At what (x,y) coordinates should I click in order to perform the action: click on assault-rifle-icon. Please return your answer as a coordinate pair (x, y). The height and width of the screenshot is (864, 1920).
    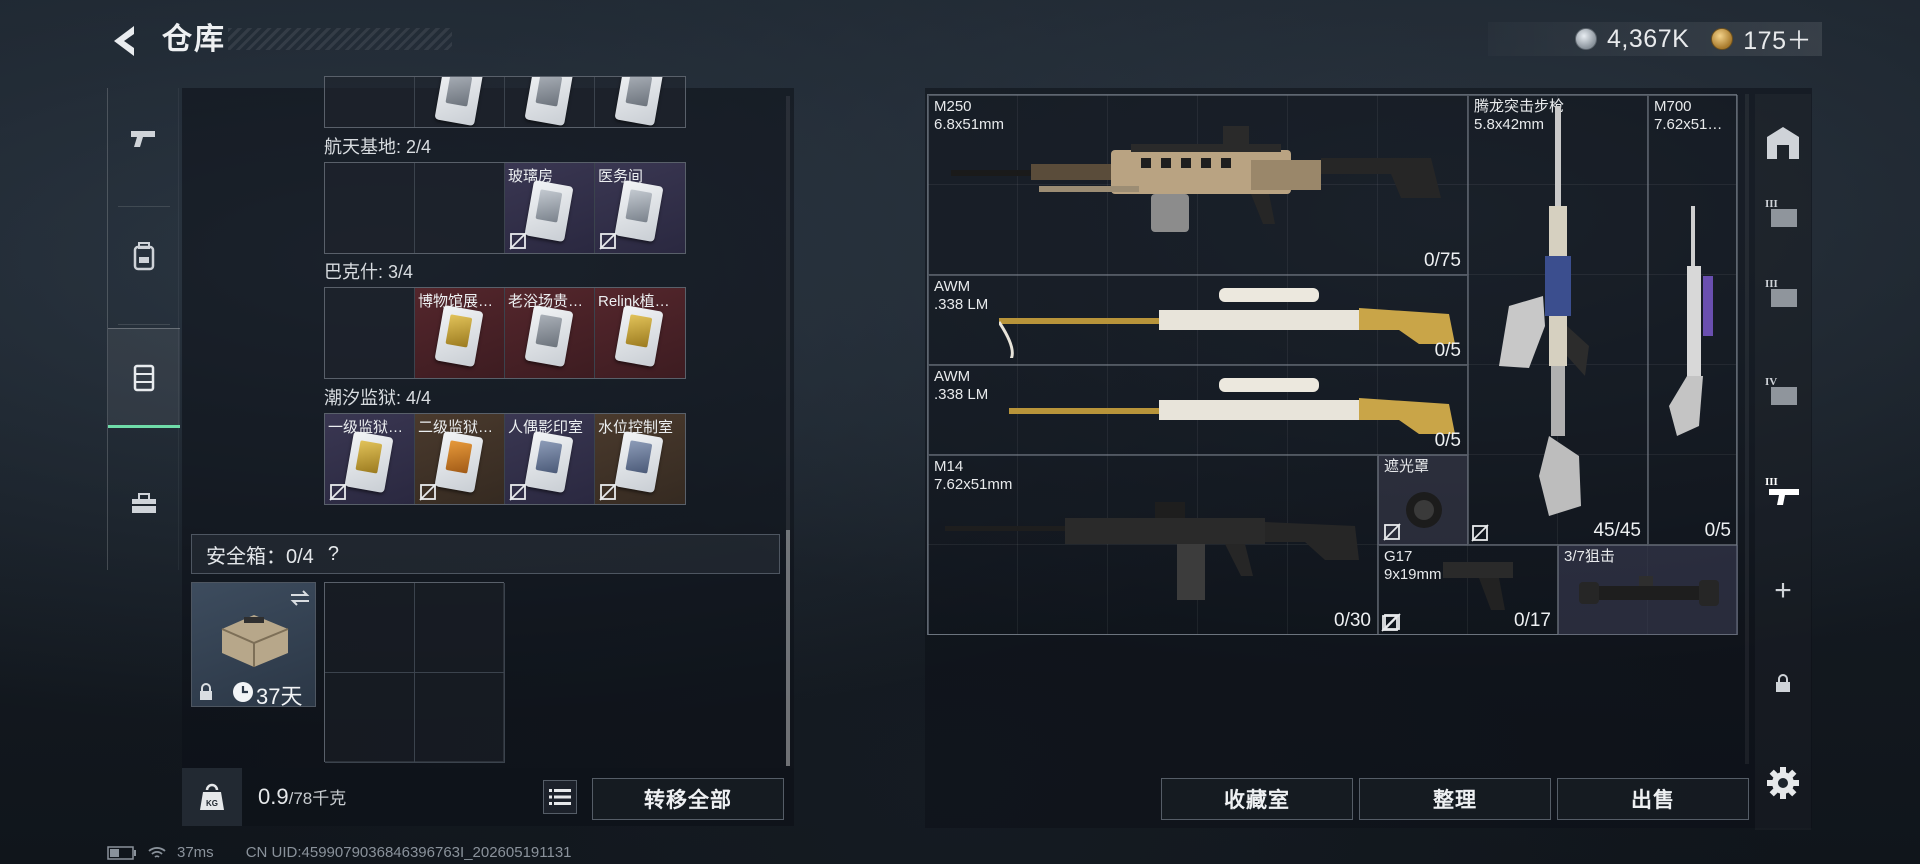
    Looking at the image, I should click on (1544, 311).